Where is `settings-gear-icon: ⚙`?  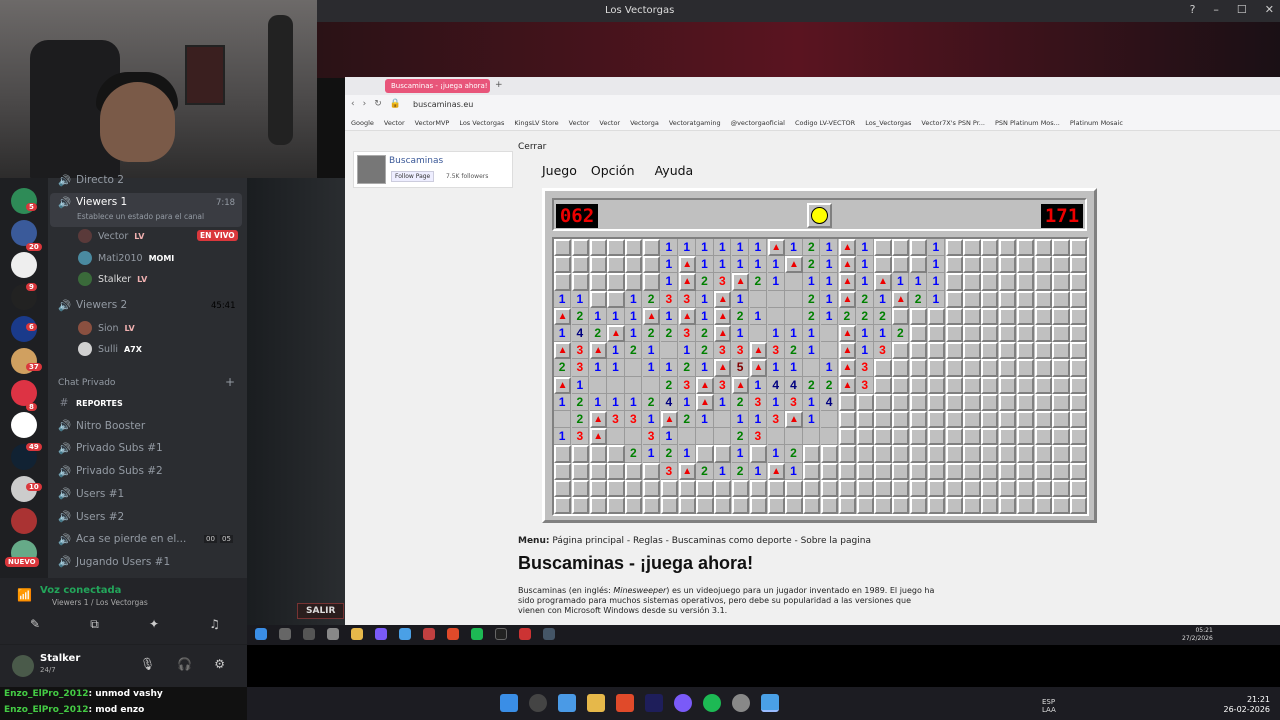 settings-gear-icon: ⚙ is located at coordinates (219, 664).